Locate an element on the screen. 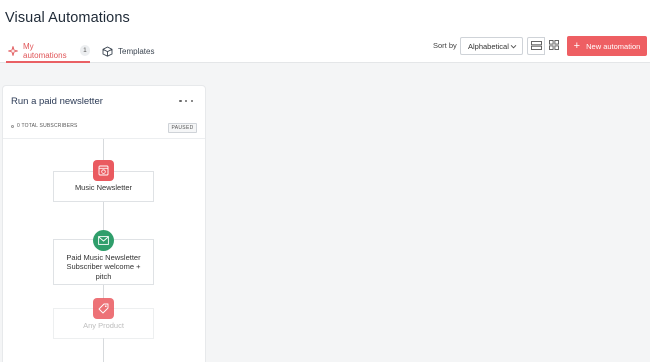 Image resolution: width=650 pixels, height=362 pixels. newsletter-icon is located at coordinates (103, 170).